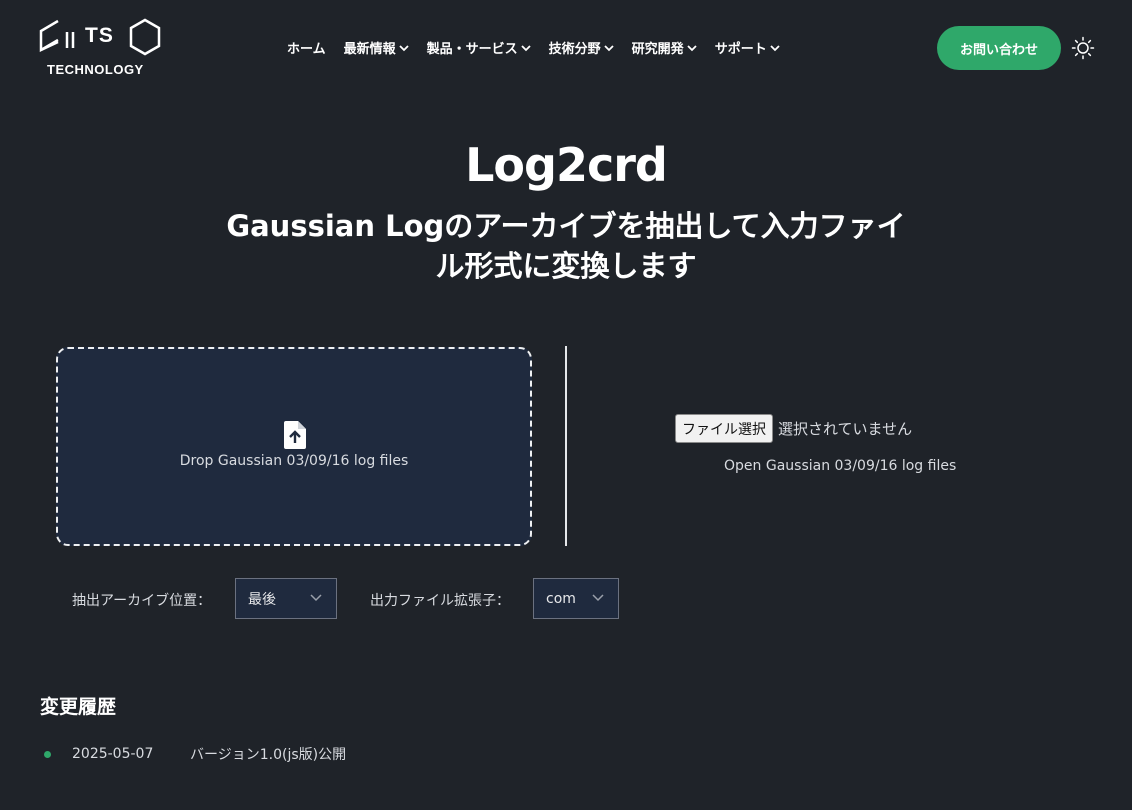 This screenshot has height=810, width=1132. I want to click on nav-item-support: サポート, so click(747, 47).